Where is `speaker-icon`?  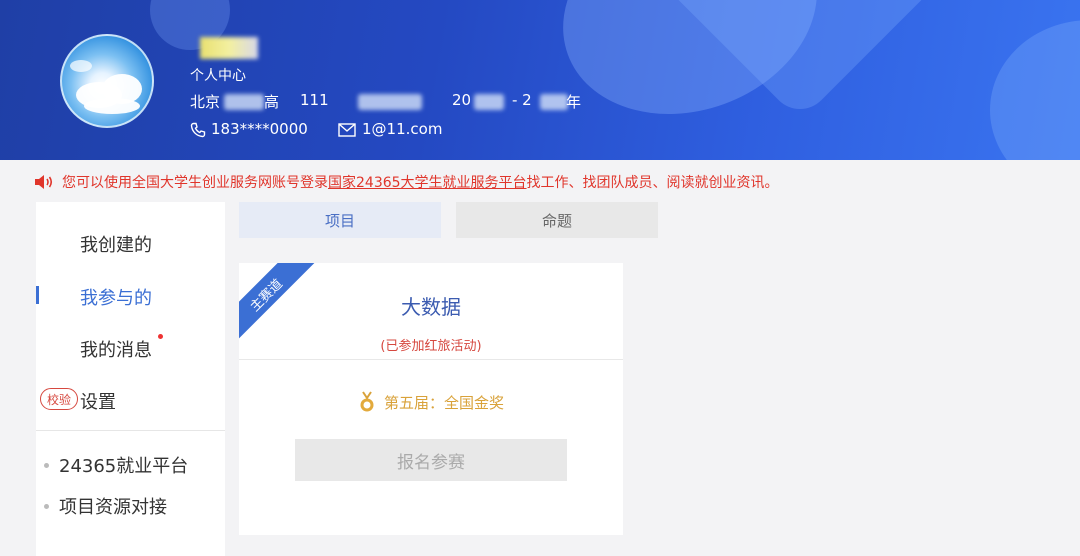 speaker-icon is located at coordinates (44, 182).